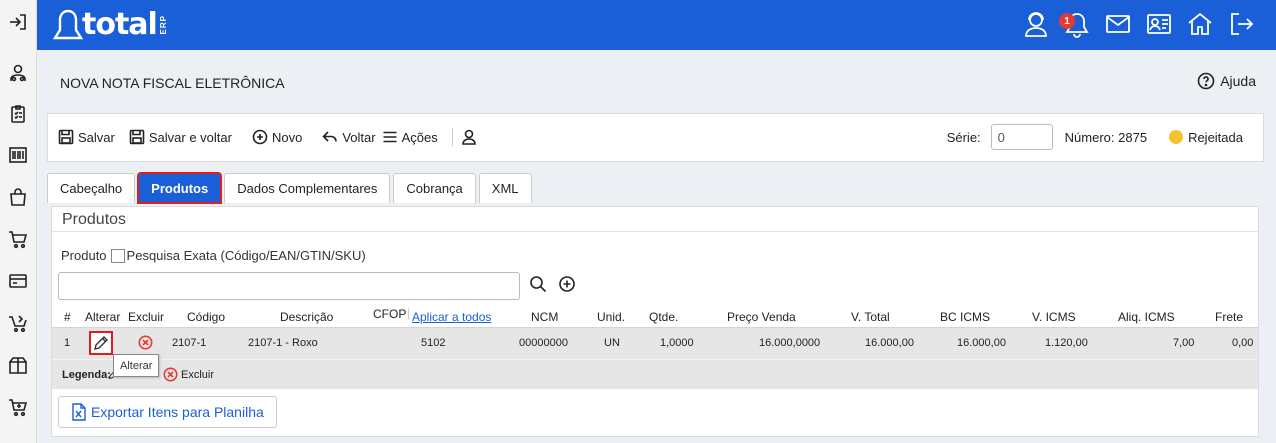  Describe the element at coordinates (79, 412) in the screenshot. I see `excel-file-icon` at that location.